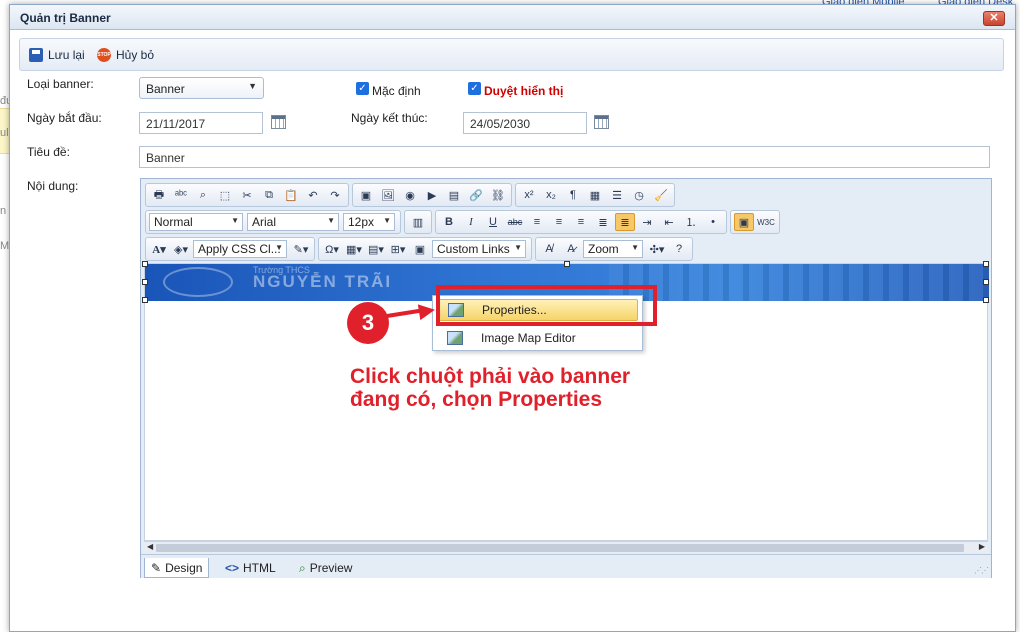  Describe the element at coordinates (647, 222) in the screenshot. I see `indent-icon: ⇥` at that location.